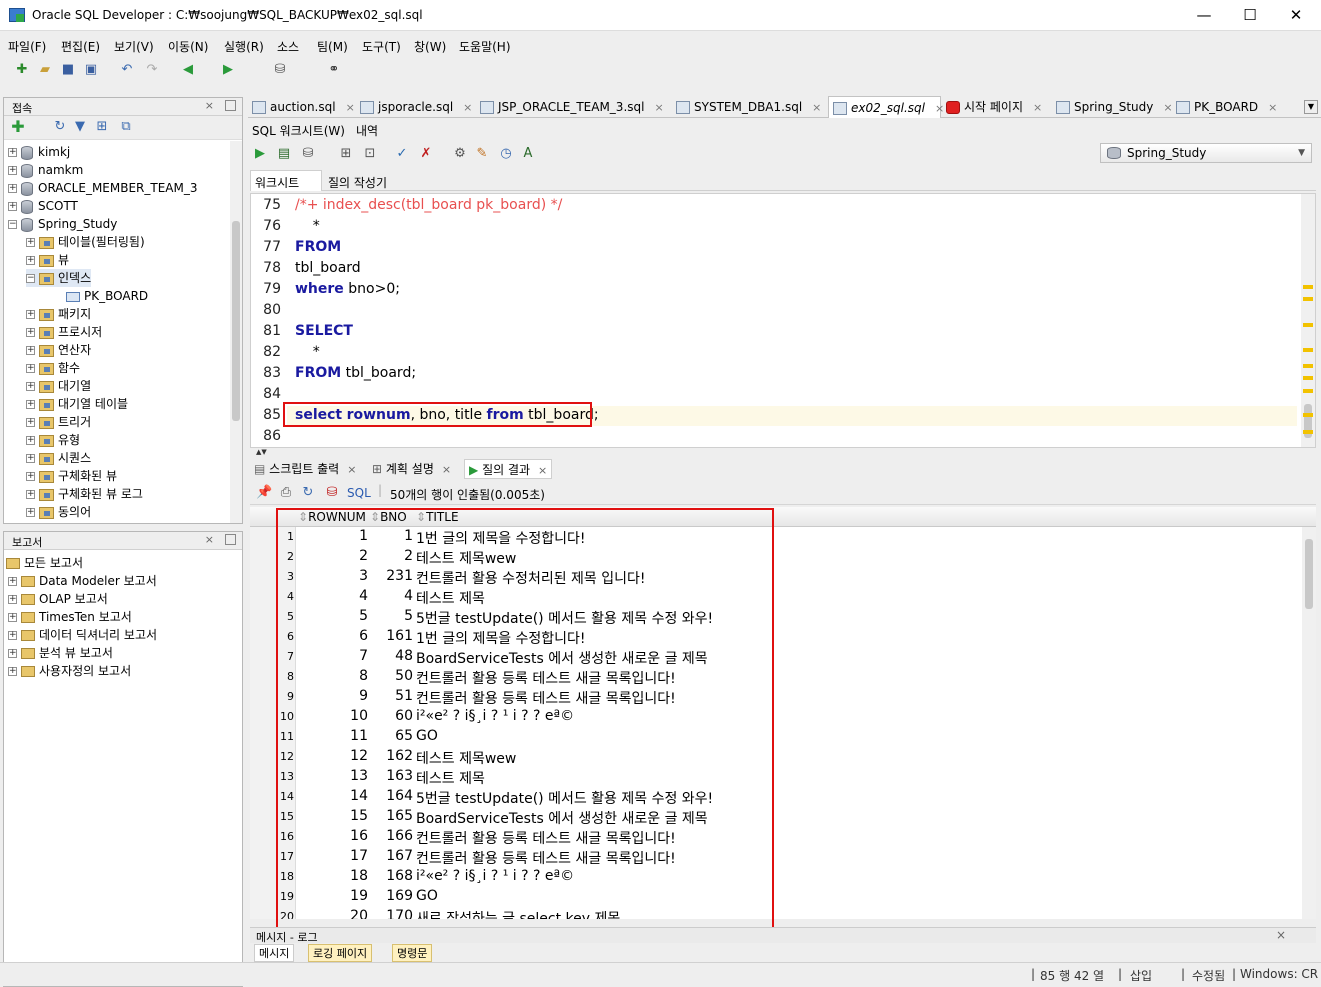  Describe the element at coordinates (367, 130) in the screenshot. I see `tab-history: 내역` at that location.